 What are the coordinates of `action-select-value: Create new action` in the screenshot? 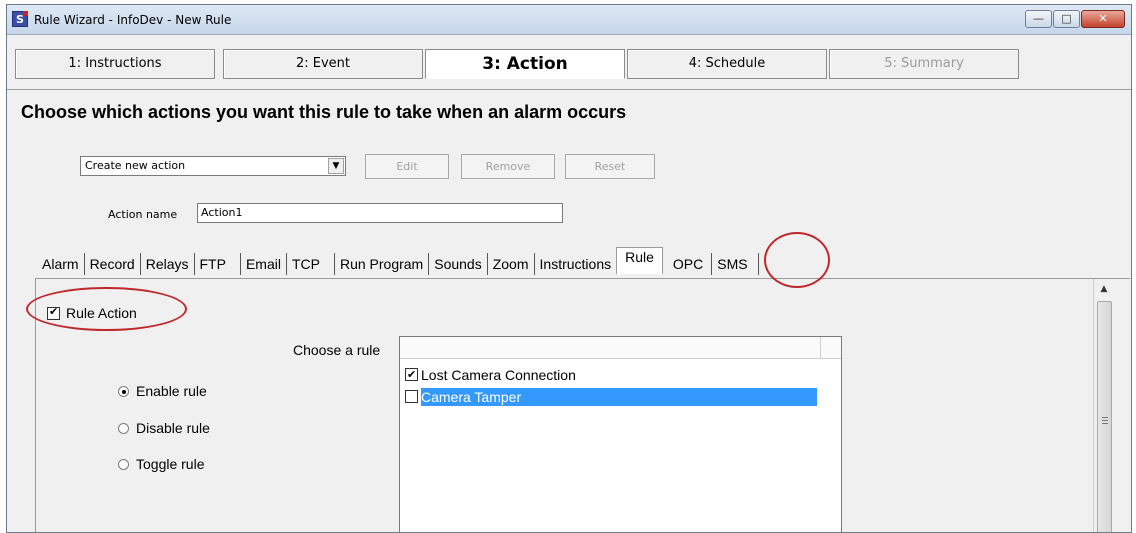 It's located at (135, 165).